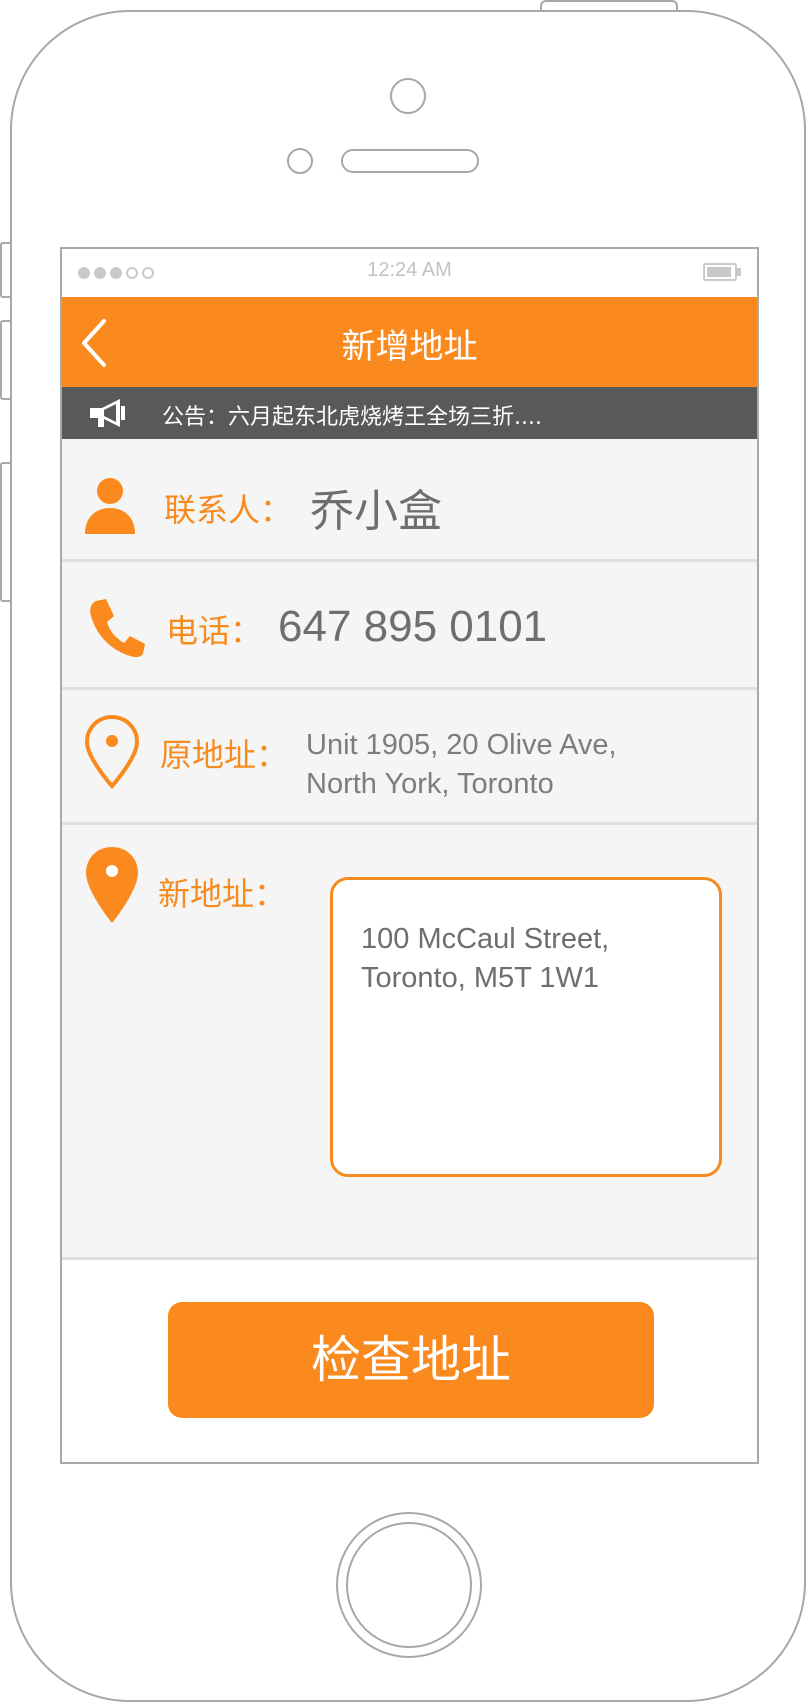 The image size is (810, 1708). I want to click on contact-label: 联系人：, so click(228, 510).